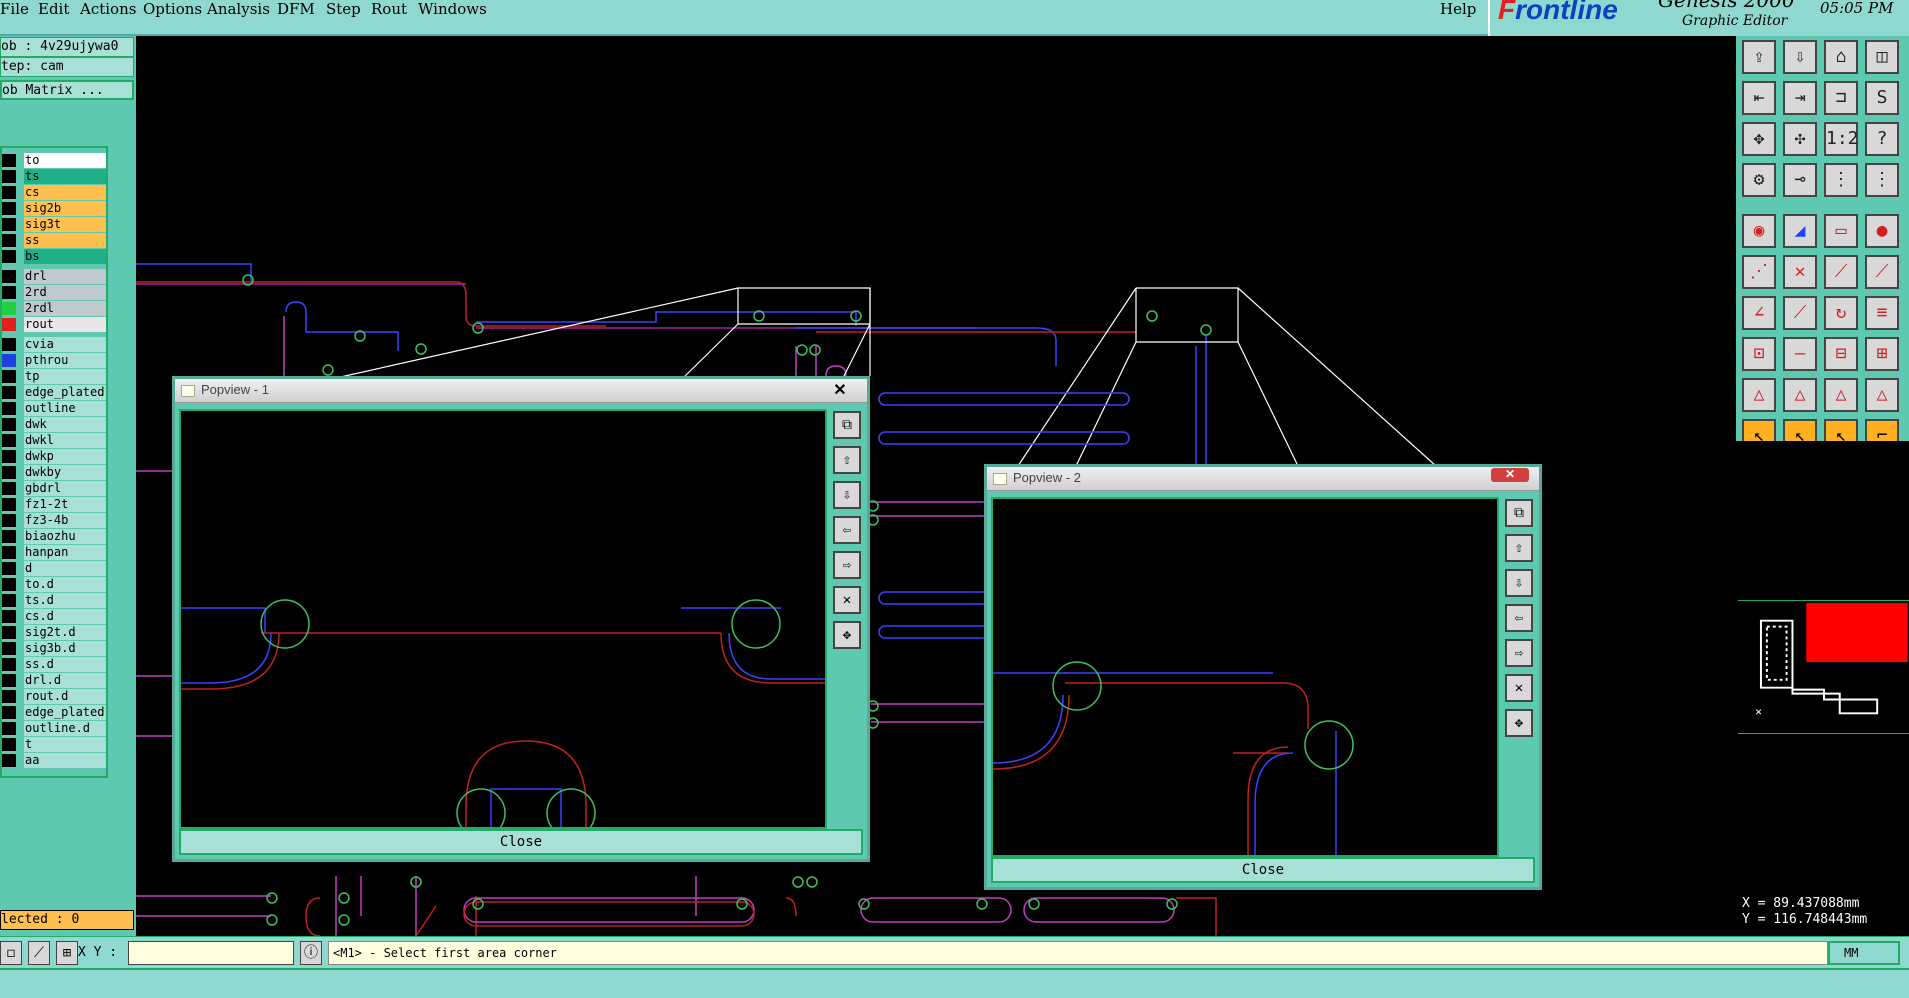 The width and height of the screenshot is (1909, 998). Describe the element at coordinates (1841, 231) in the screenshot. I see `ruler-icon: ▭` at that location.